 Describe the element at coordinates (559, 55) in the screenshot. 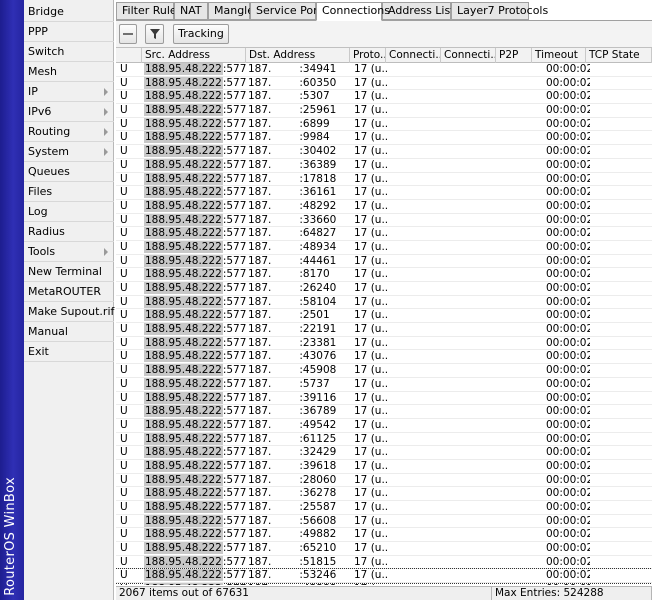

I see `column-header-timeout: Timeout` at that location.